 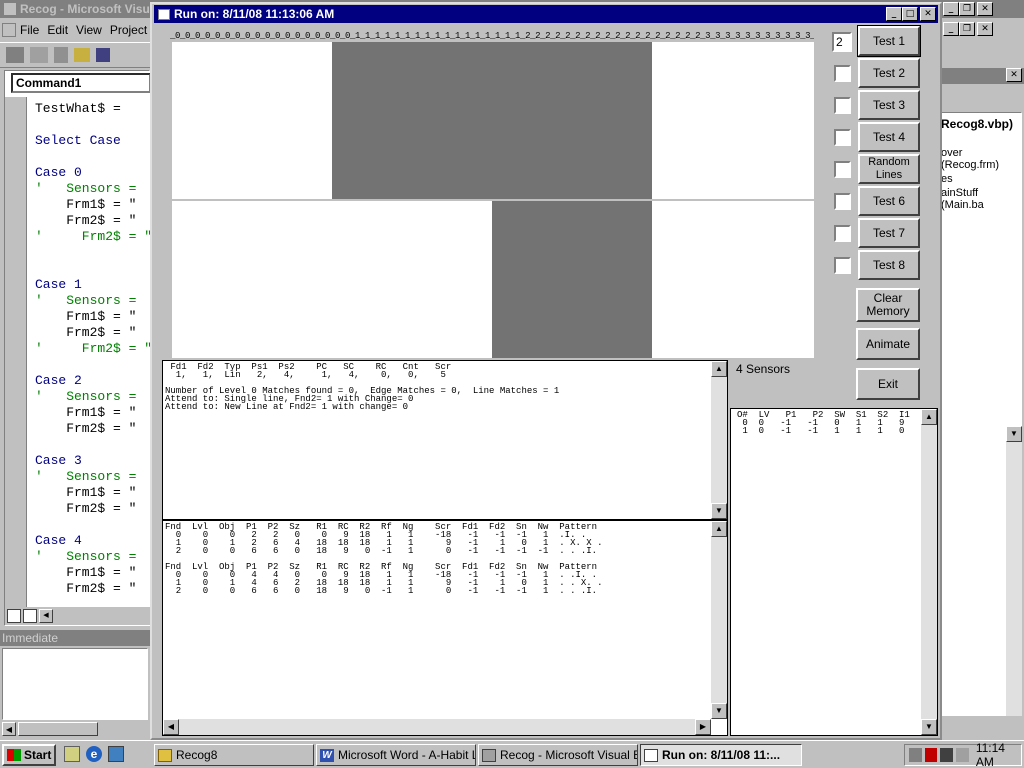 I want to click on scroll-right-icon: ▶, so click(x=703, y=727).